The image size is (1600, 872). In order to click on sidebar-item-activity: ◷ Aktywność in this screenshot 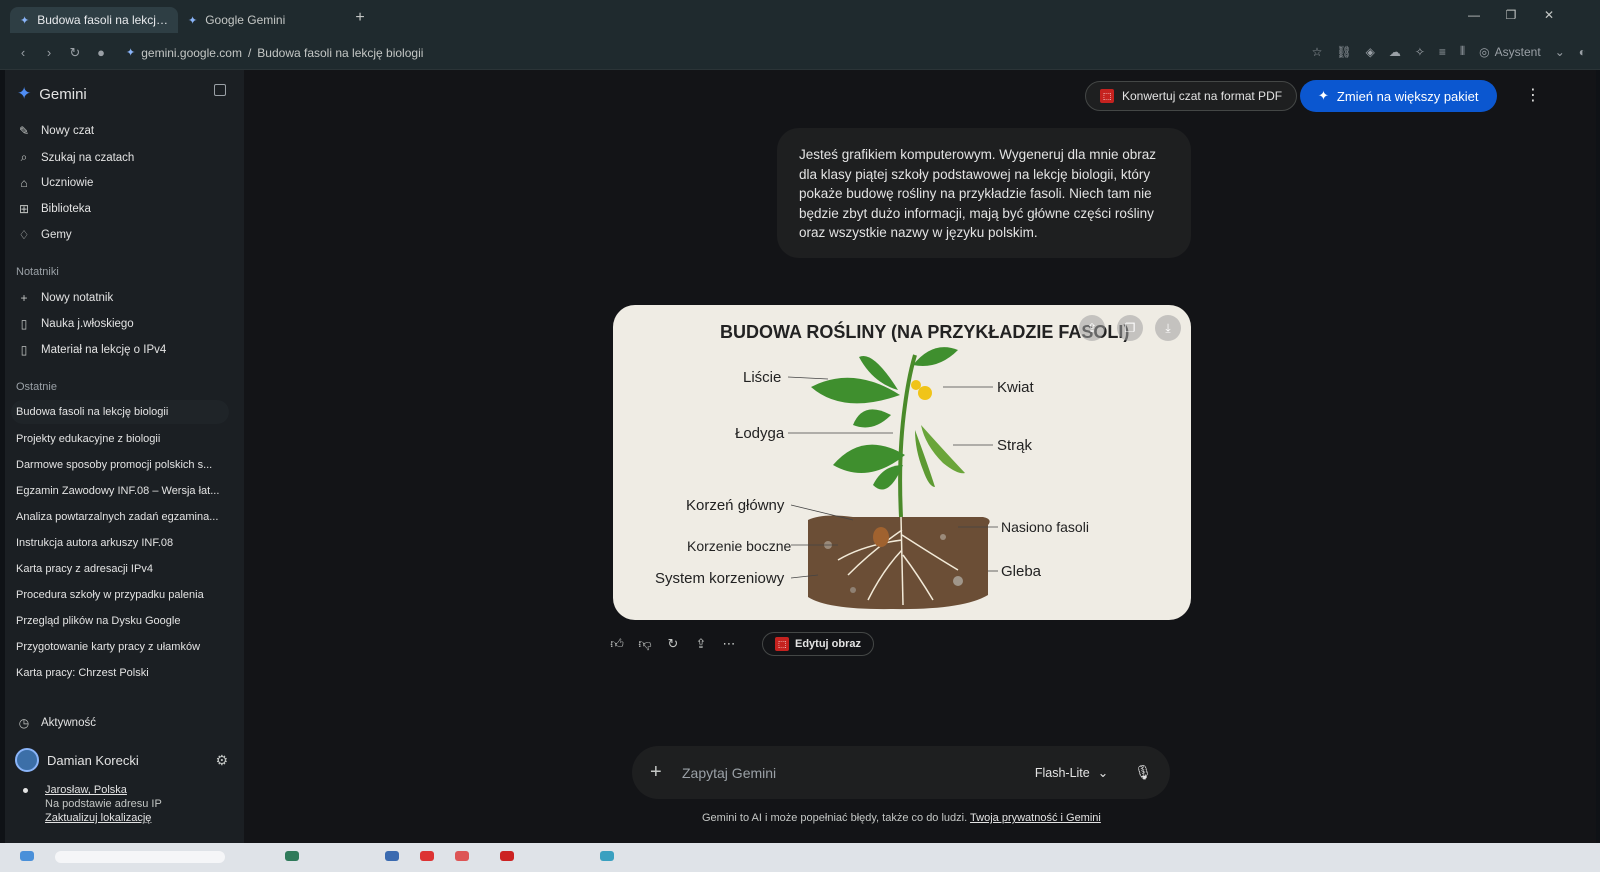, I will do `click(56, 723)`.